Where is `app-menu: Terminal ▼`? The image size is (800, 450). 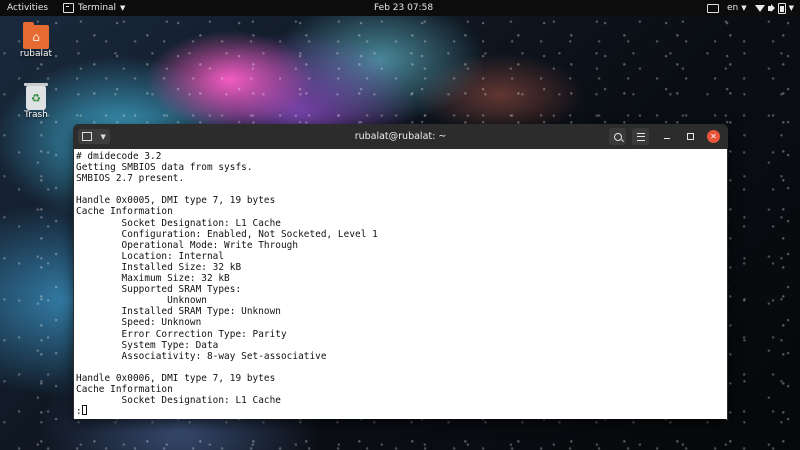 app-menu: Terminal ▼ is located at coordinates (94, 8).